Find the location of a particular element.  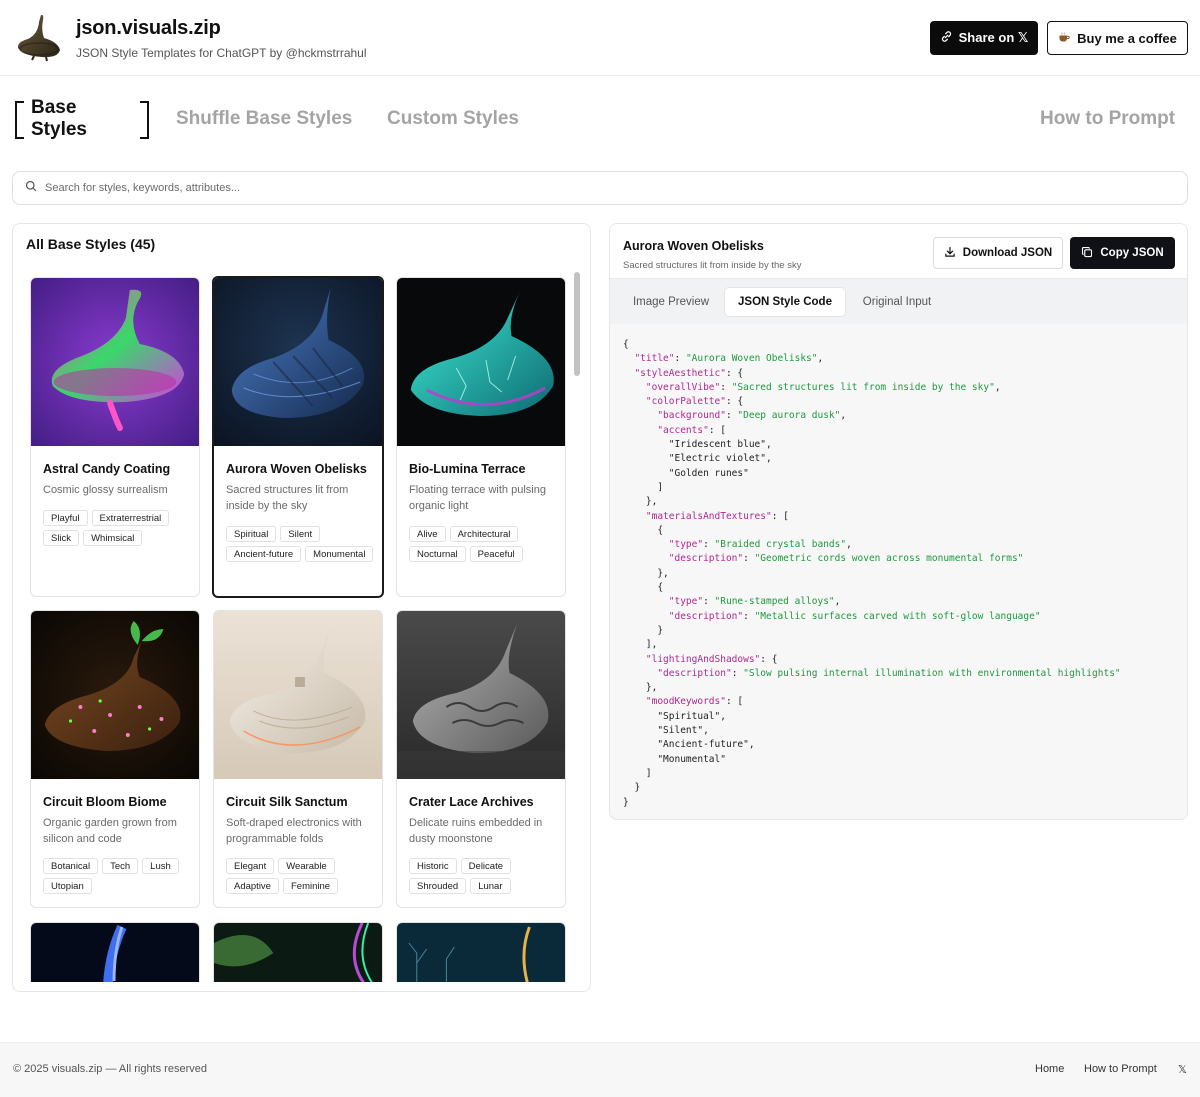

tag: Silent is located at coordinates (300, 534).